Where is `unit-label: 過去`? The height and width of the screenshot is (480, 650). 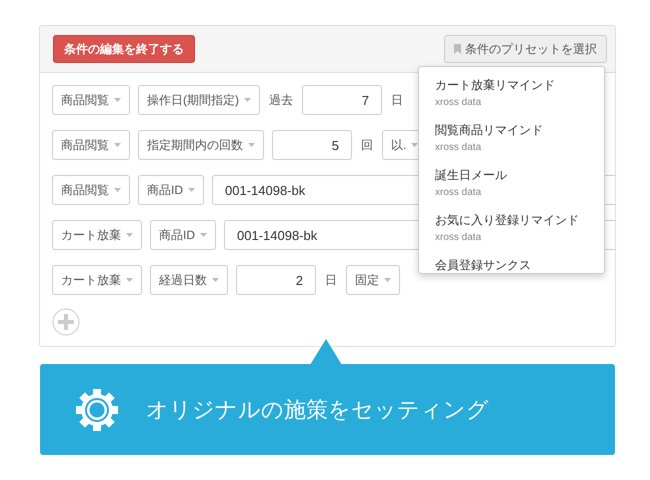 unit-label: 過去 is located at coordinates (281, 100).